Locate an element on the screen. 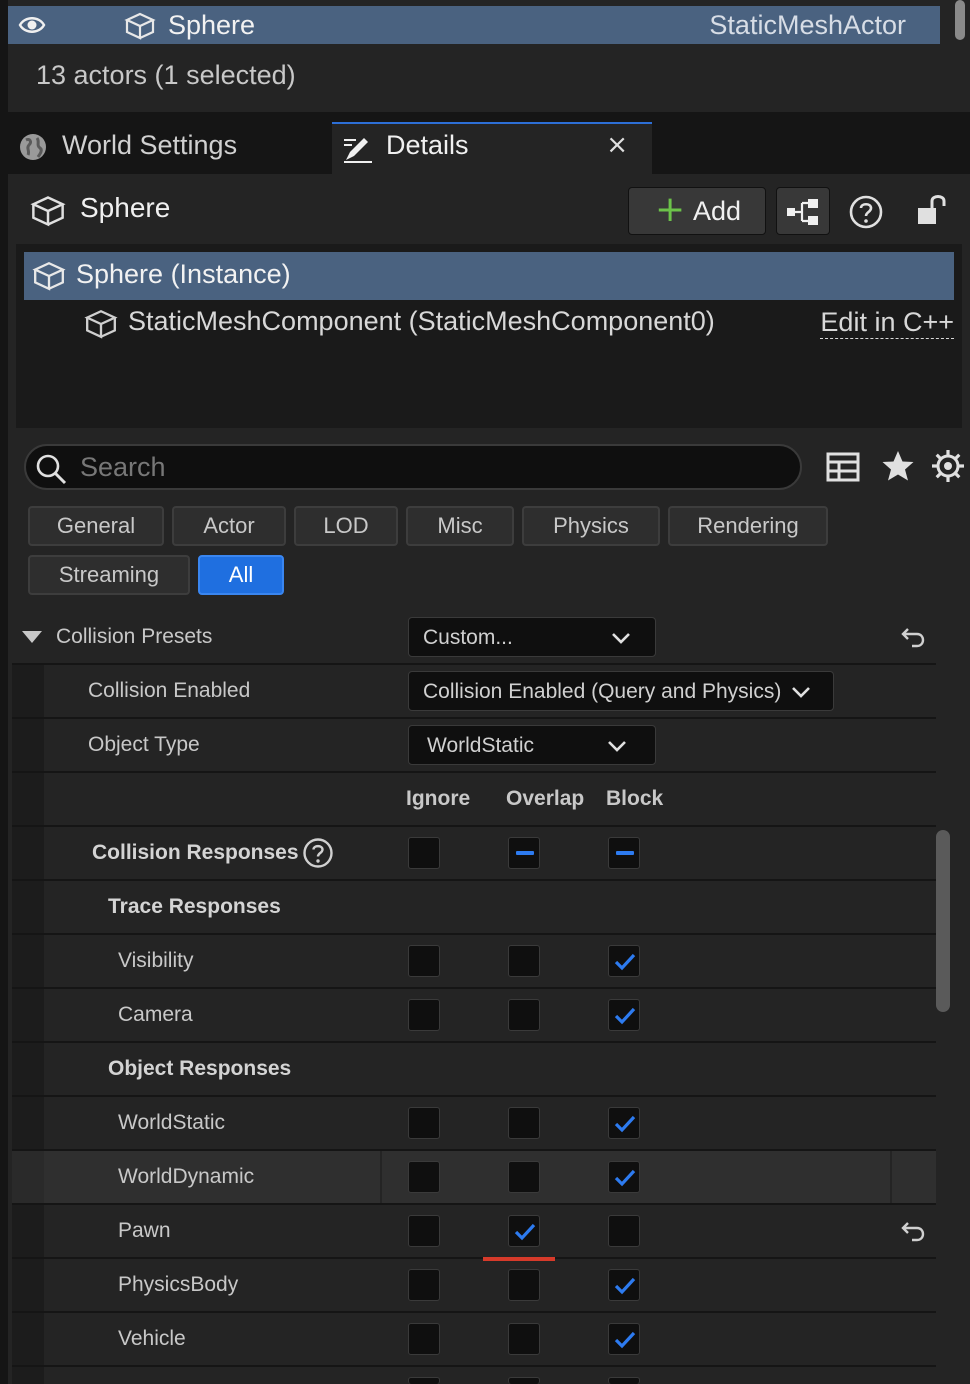 Image resolution: width=970 pixels, height=1384 pixels. all-overlap-checkbox is located at coordinates (524, 853).